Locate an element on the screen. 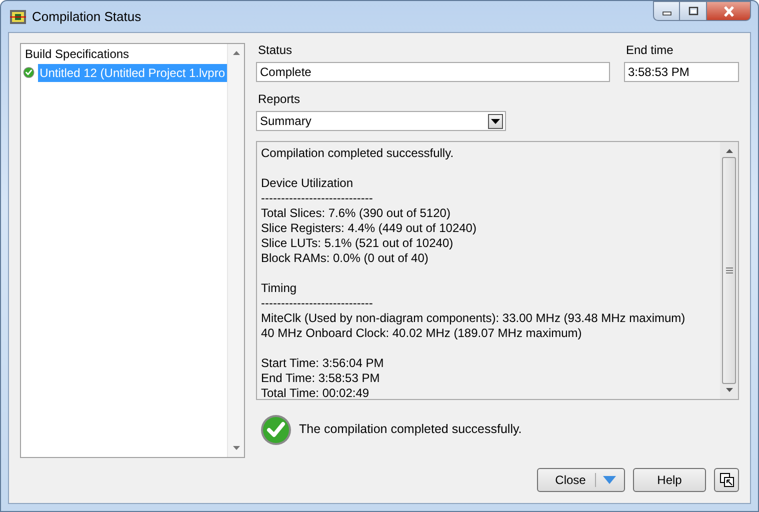 The image size is (759, 512). windows-icon is located at coordinates (726, 480).